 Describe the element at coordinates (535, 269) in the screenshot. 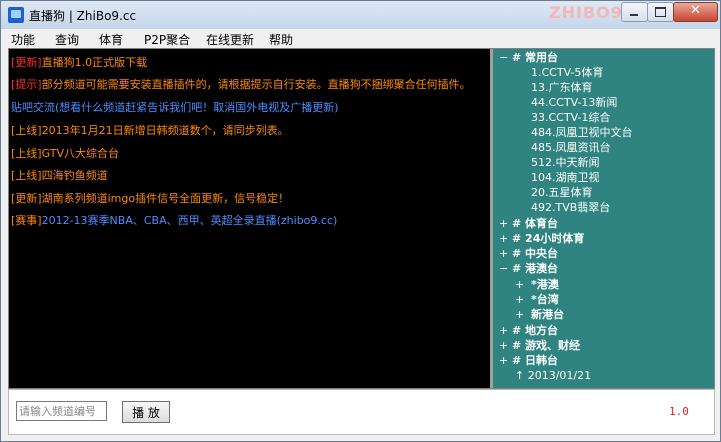

I see `tree-group-hk-tw: # 港澳台` at that location.